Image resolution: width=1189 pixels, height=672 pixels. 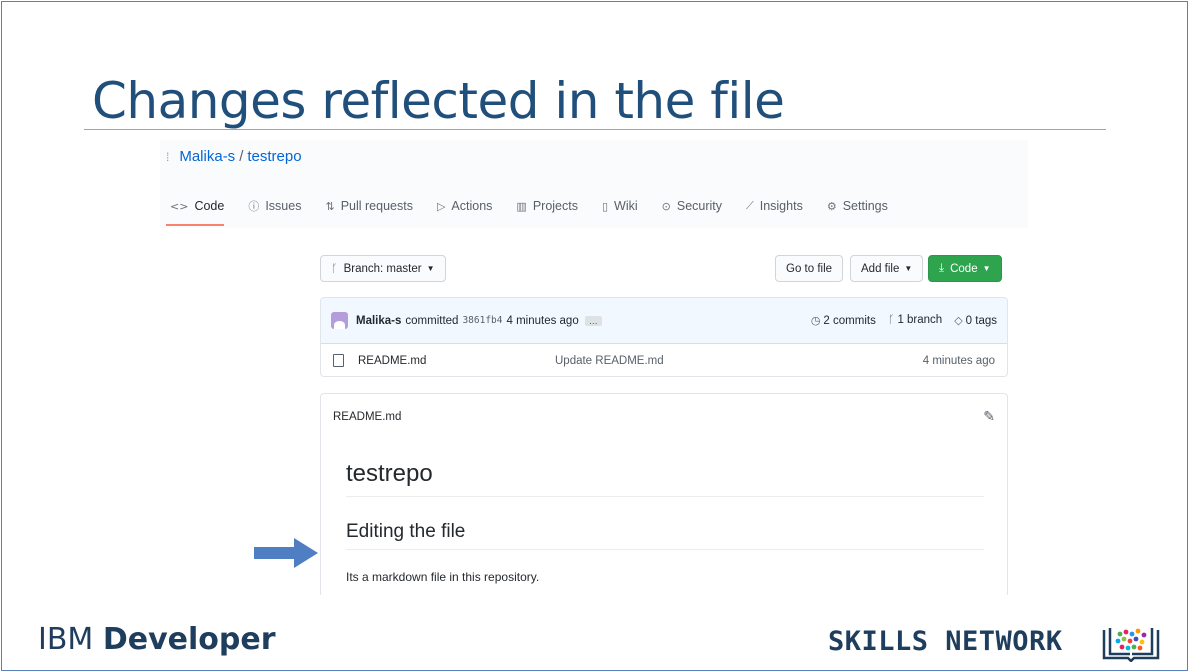 What do you see at coordinates (376, 206) in the screenshot?
I see `tab-label: Pull requests` at bounding box center [376, 206].